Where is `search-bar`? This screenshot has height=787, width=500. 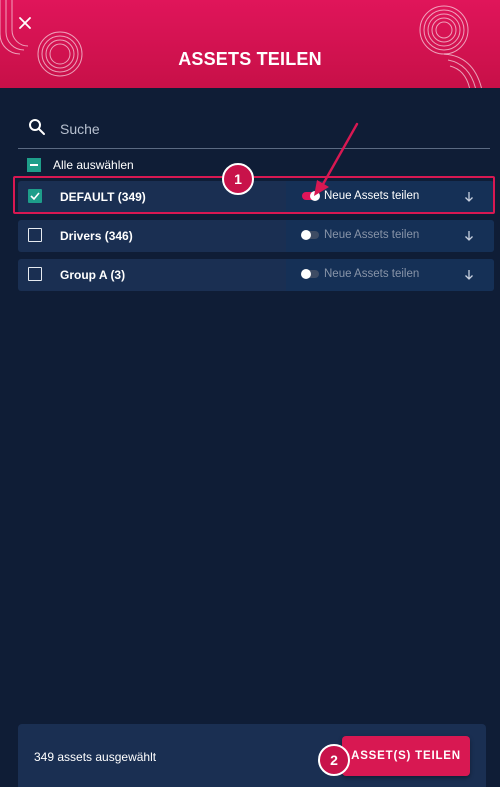 search-bar is located at coordinates (254, 128).